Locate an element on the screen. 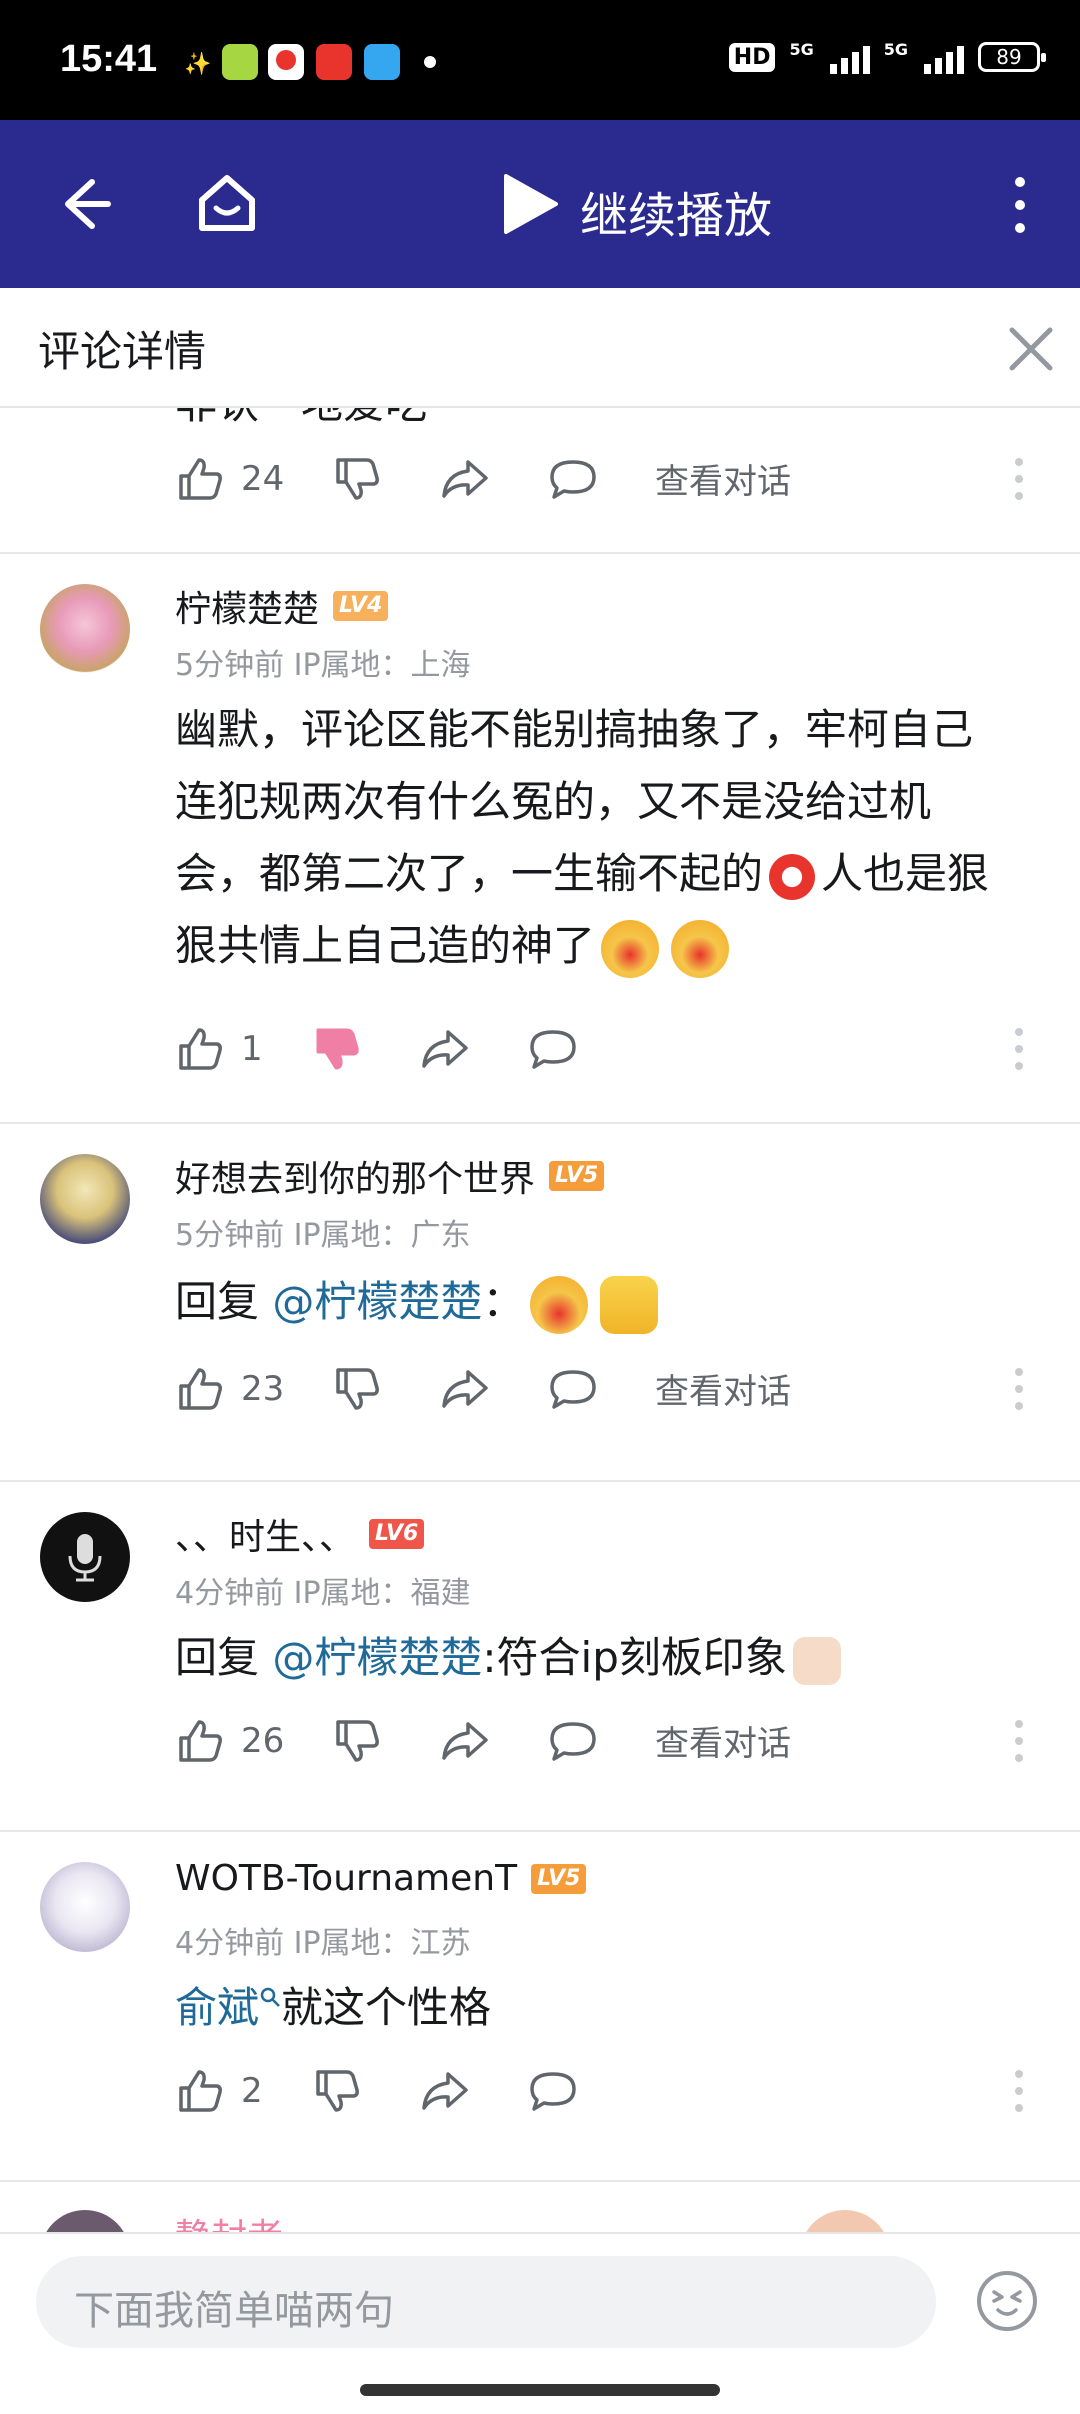  username: WOTB-TournamenT is located at coordinates (346, 1878).